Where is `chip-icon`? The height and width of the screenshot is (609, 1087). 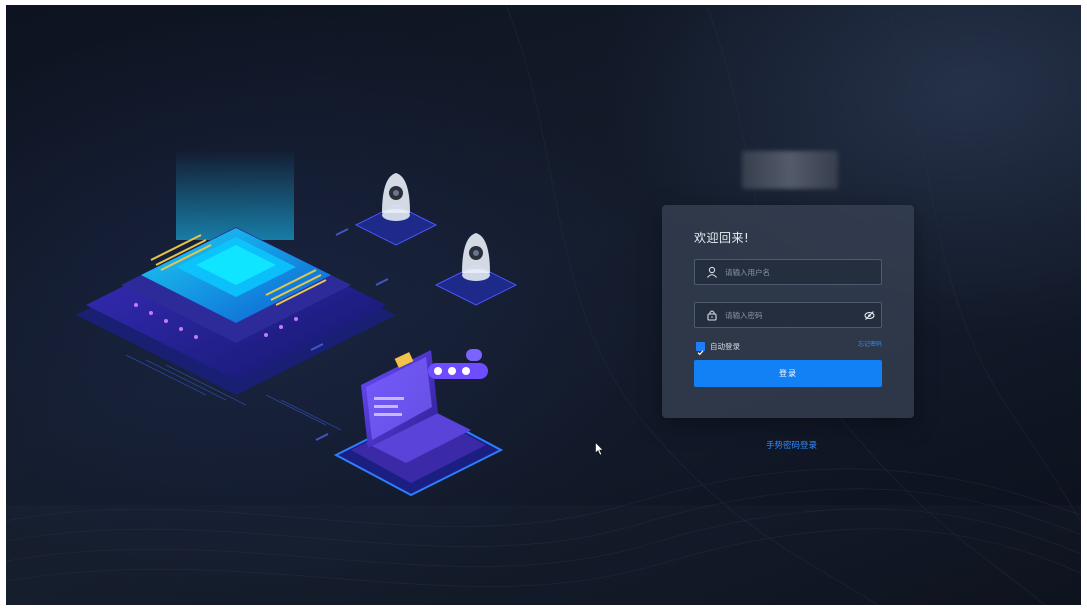 chip-icon is located at coordinates (236, 272).